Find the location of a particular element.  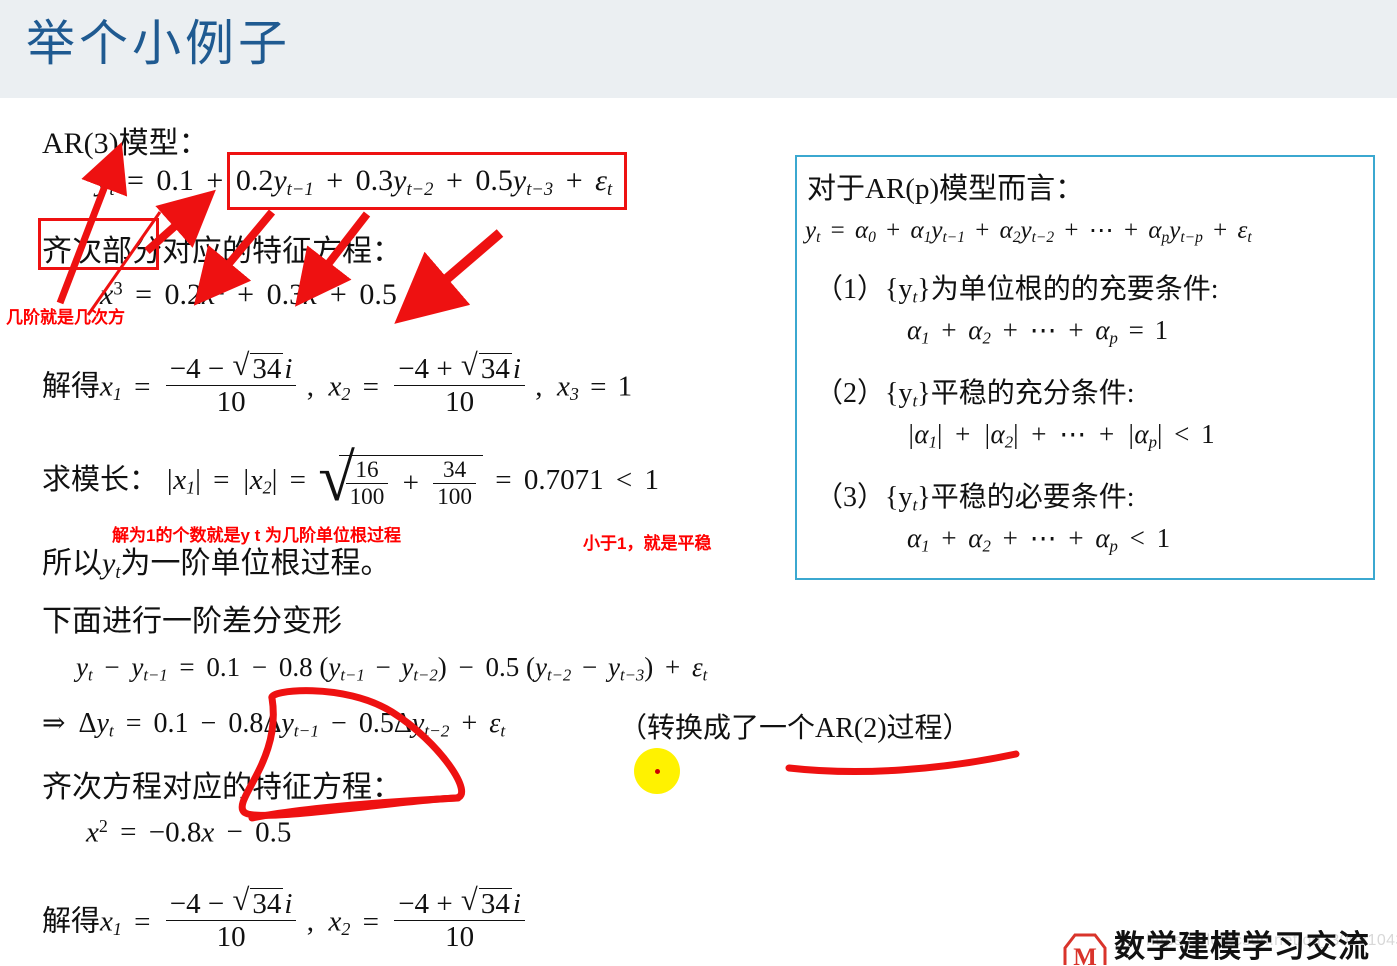

difference-intro-label: 下面进行一阶差分变形 is located at coordinates (192, 621).